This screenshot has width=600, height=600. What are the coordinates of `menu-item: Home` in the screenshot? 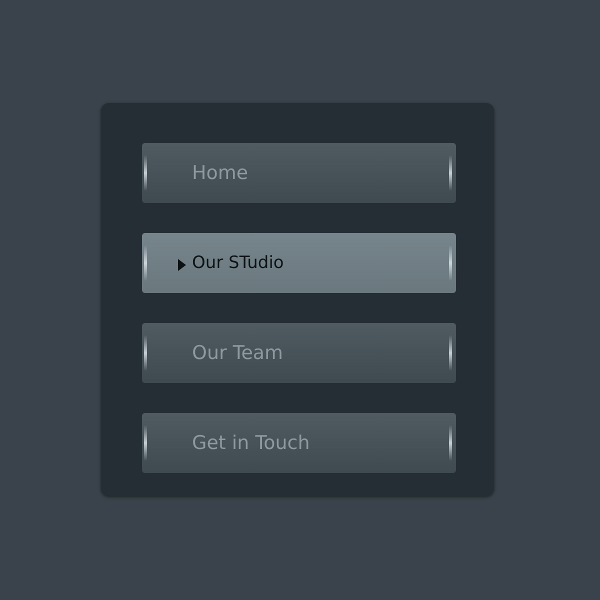 It's located at (299, 173).